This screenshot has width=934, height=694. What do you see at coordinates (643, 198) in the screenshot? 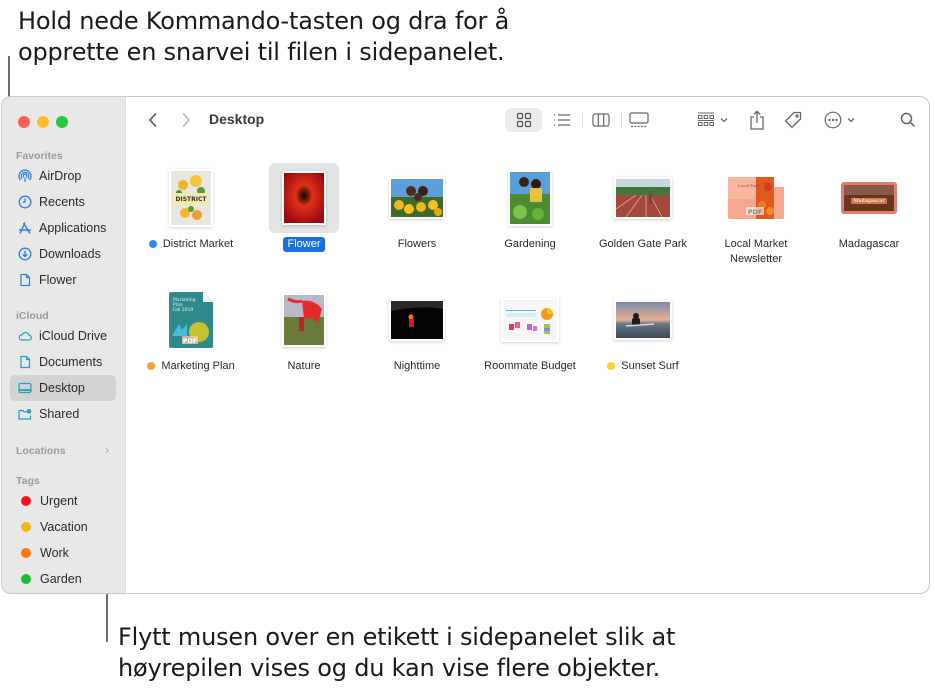
I see `golden-gate-park-thumbnail` at bounding box center [643, 198].